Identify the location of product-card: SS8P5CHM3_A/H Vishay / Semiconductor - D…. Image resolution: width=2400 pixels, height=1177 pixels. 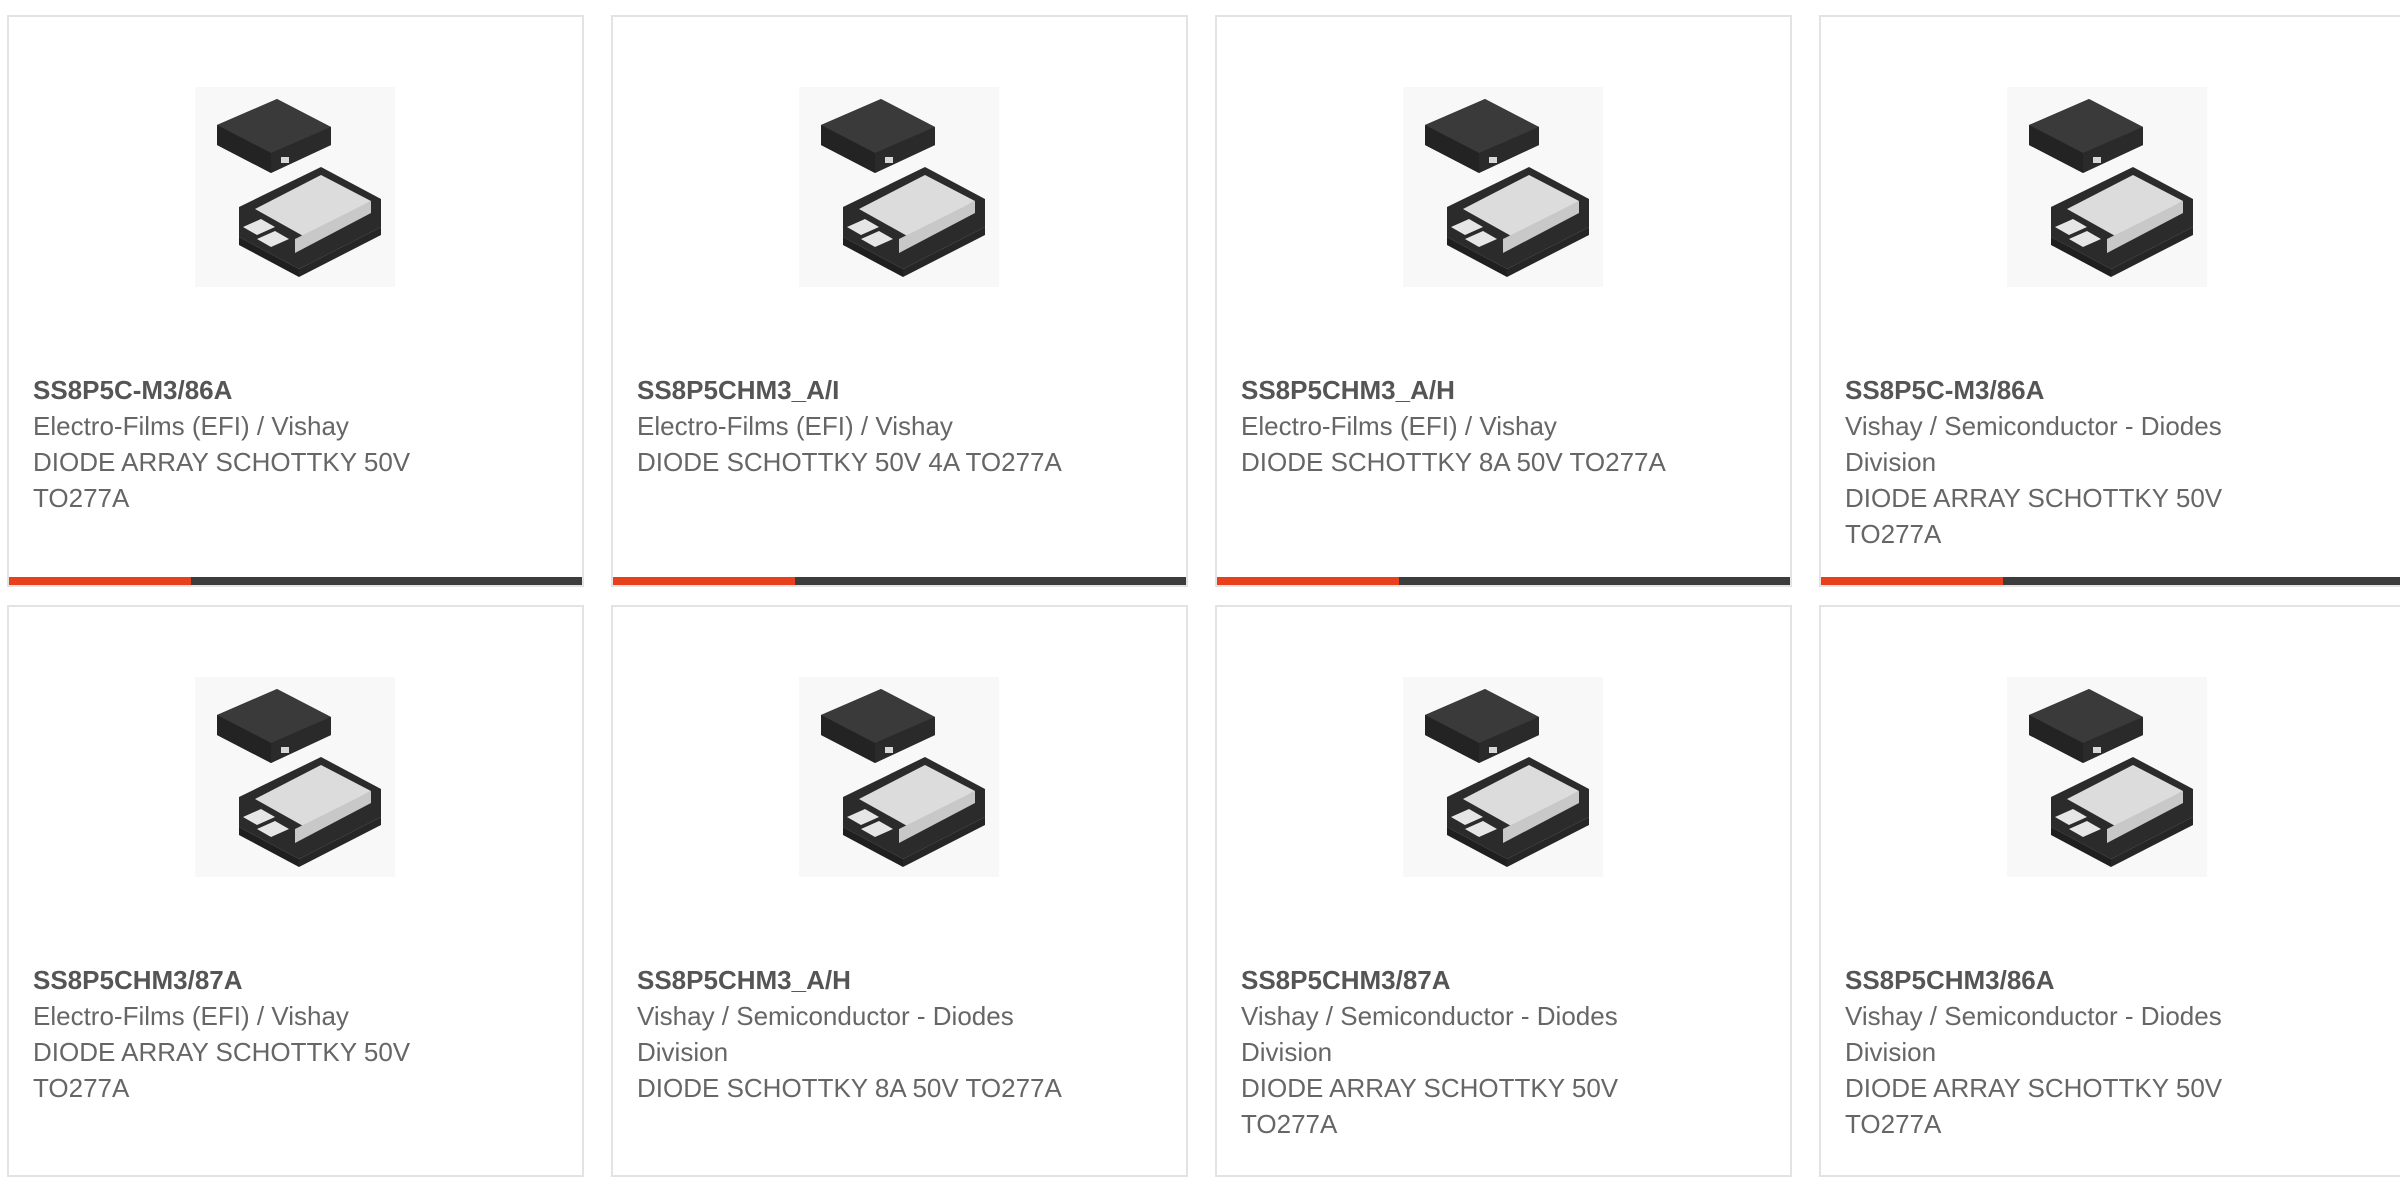
(899, 891).